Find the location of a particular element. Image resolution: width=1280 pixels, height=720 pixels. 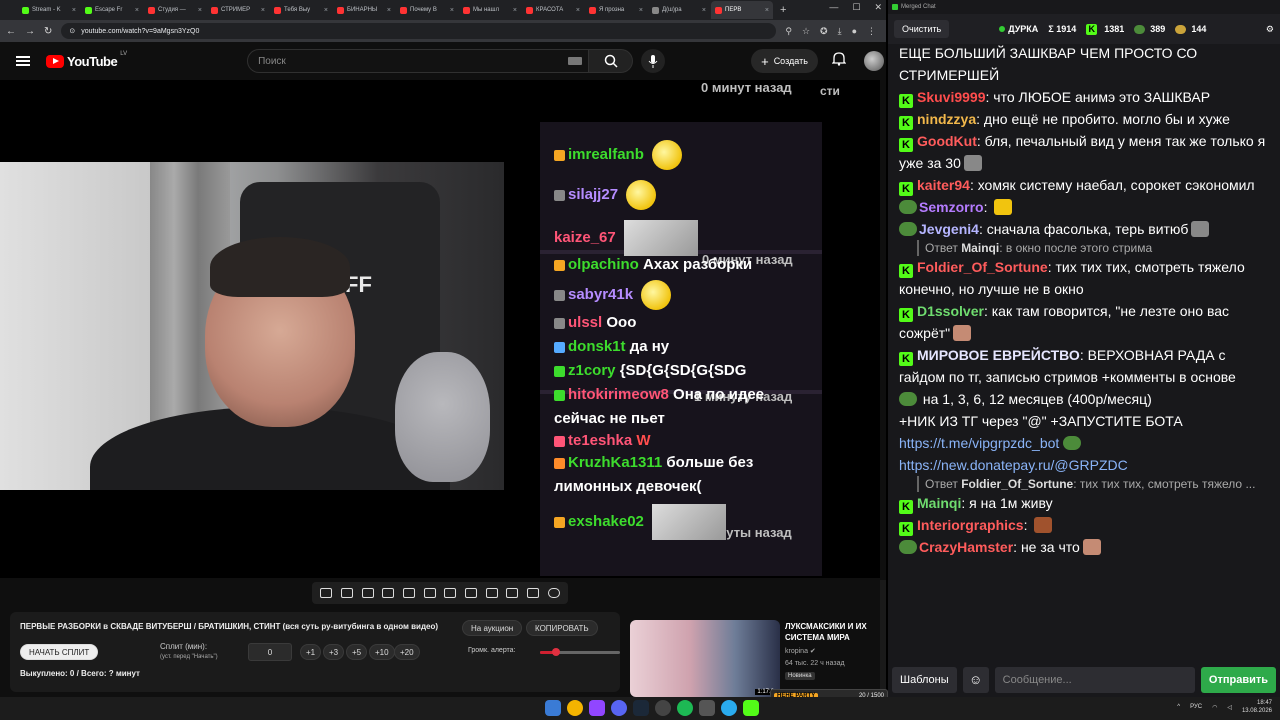

new-tab-button: + is located at coordinates (783, 10).